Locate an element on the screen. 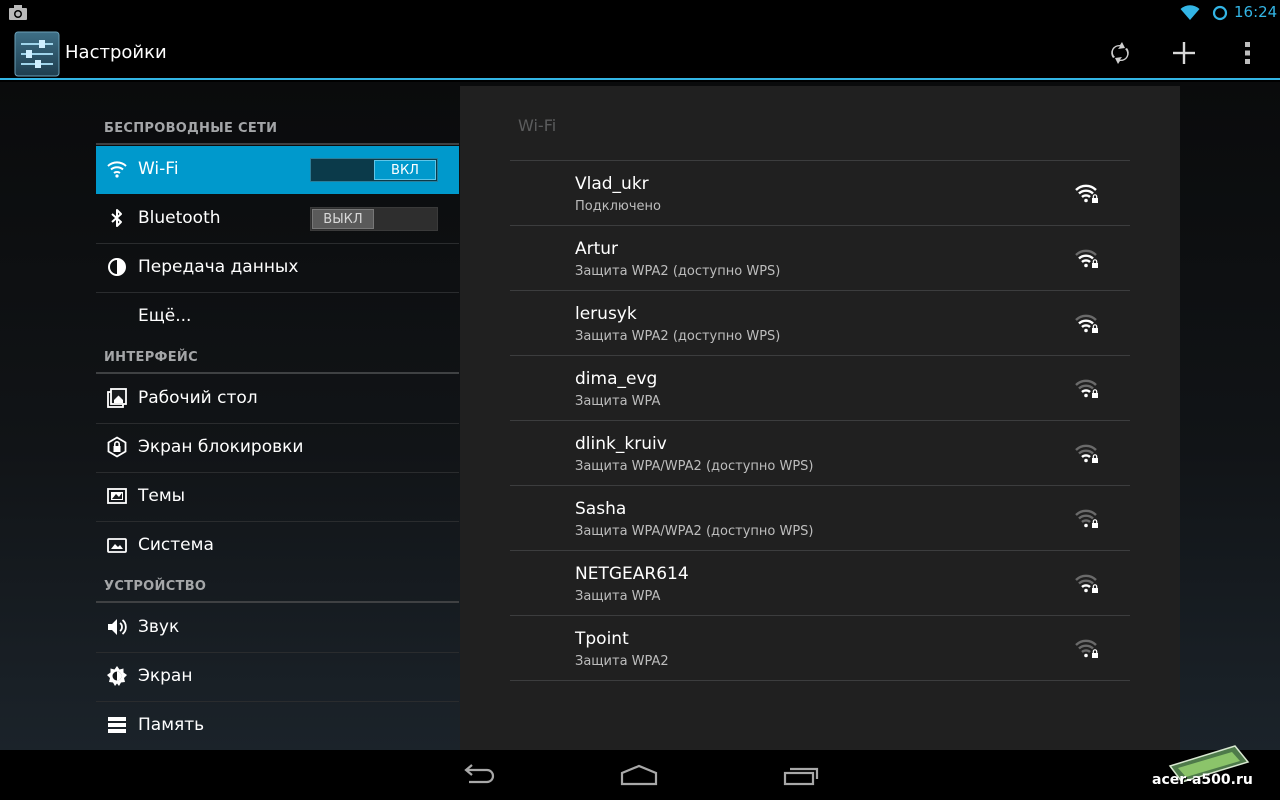  network-name: Artur is located at coordinates (597, 249).